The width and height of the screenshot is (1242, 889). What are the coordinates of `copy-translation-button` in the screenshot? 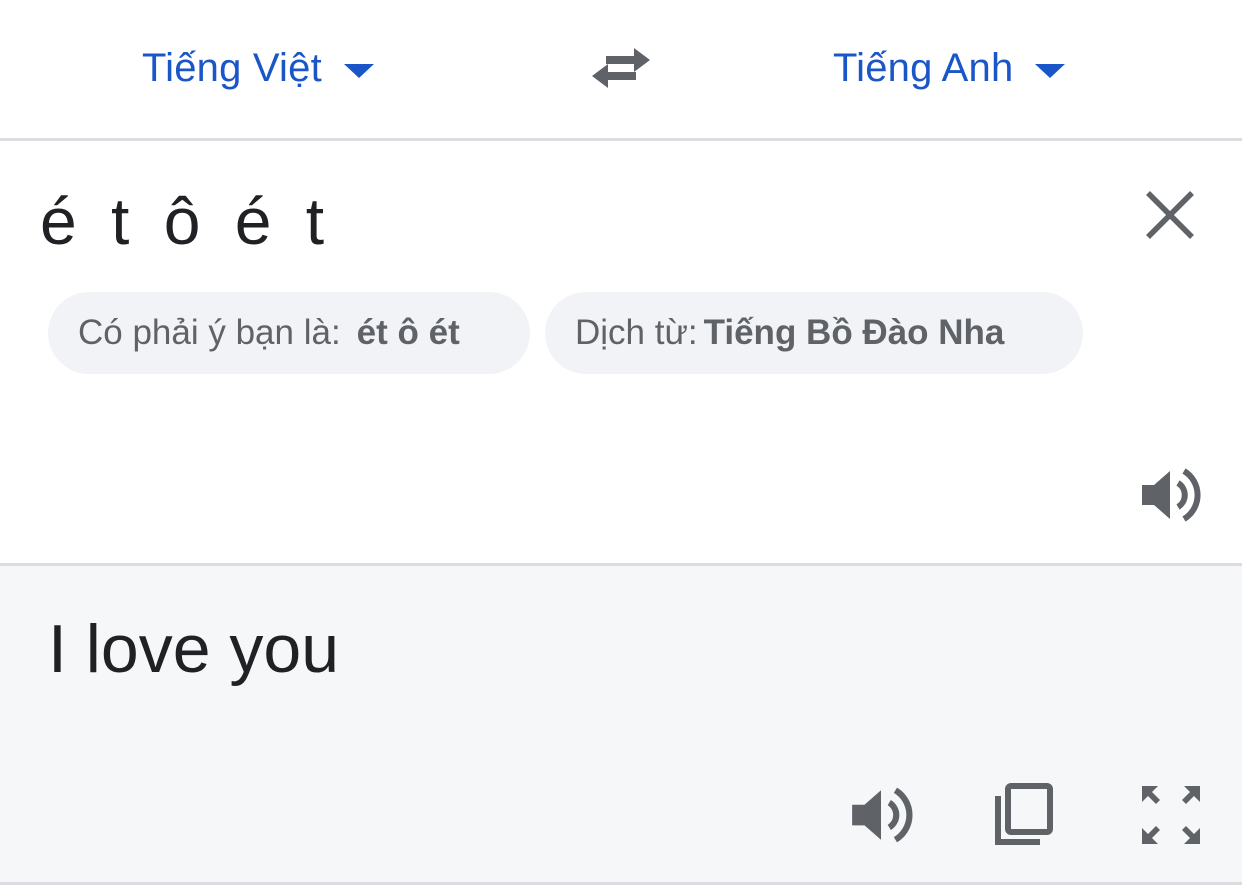 It's located at (1027, 815).